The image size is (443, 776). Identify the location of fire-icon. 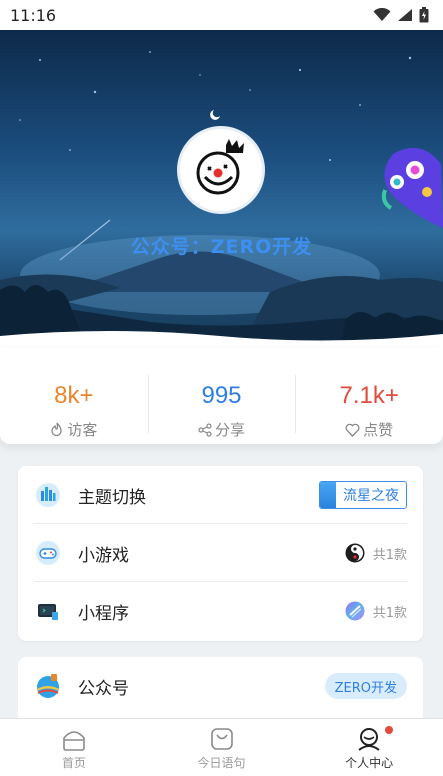
(56, 429).